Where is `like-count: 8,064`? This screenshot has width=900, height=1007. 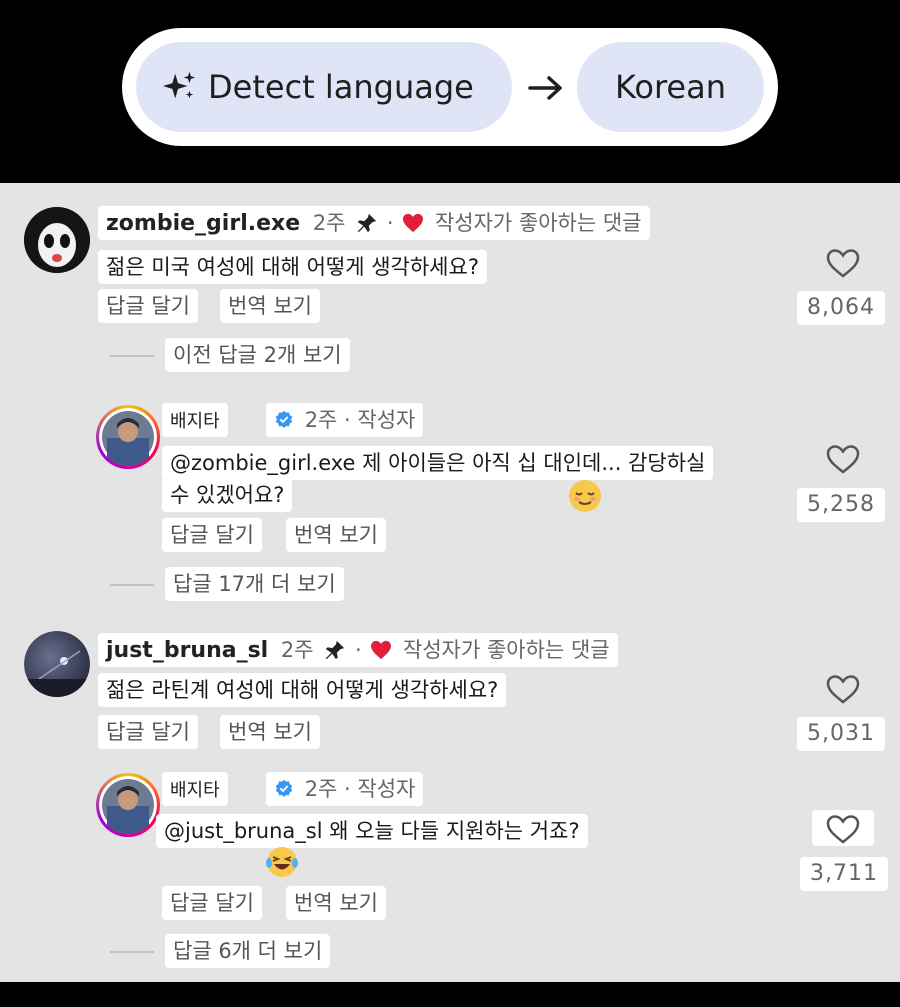
like-count: 8,064 is located at coordinates (841, 308).